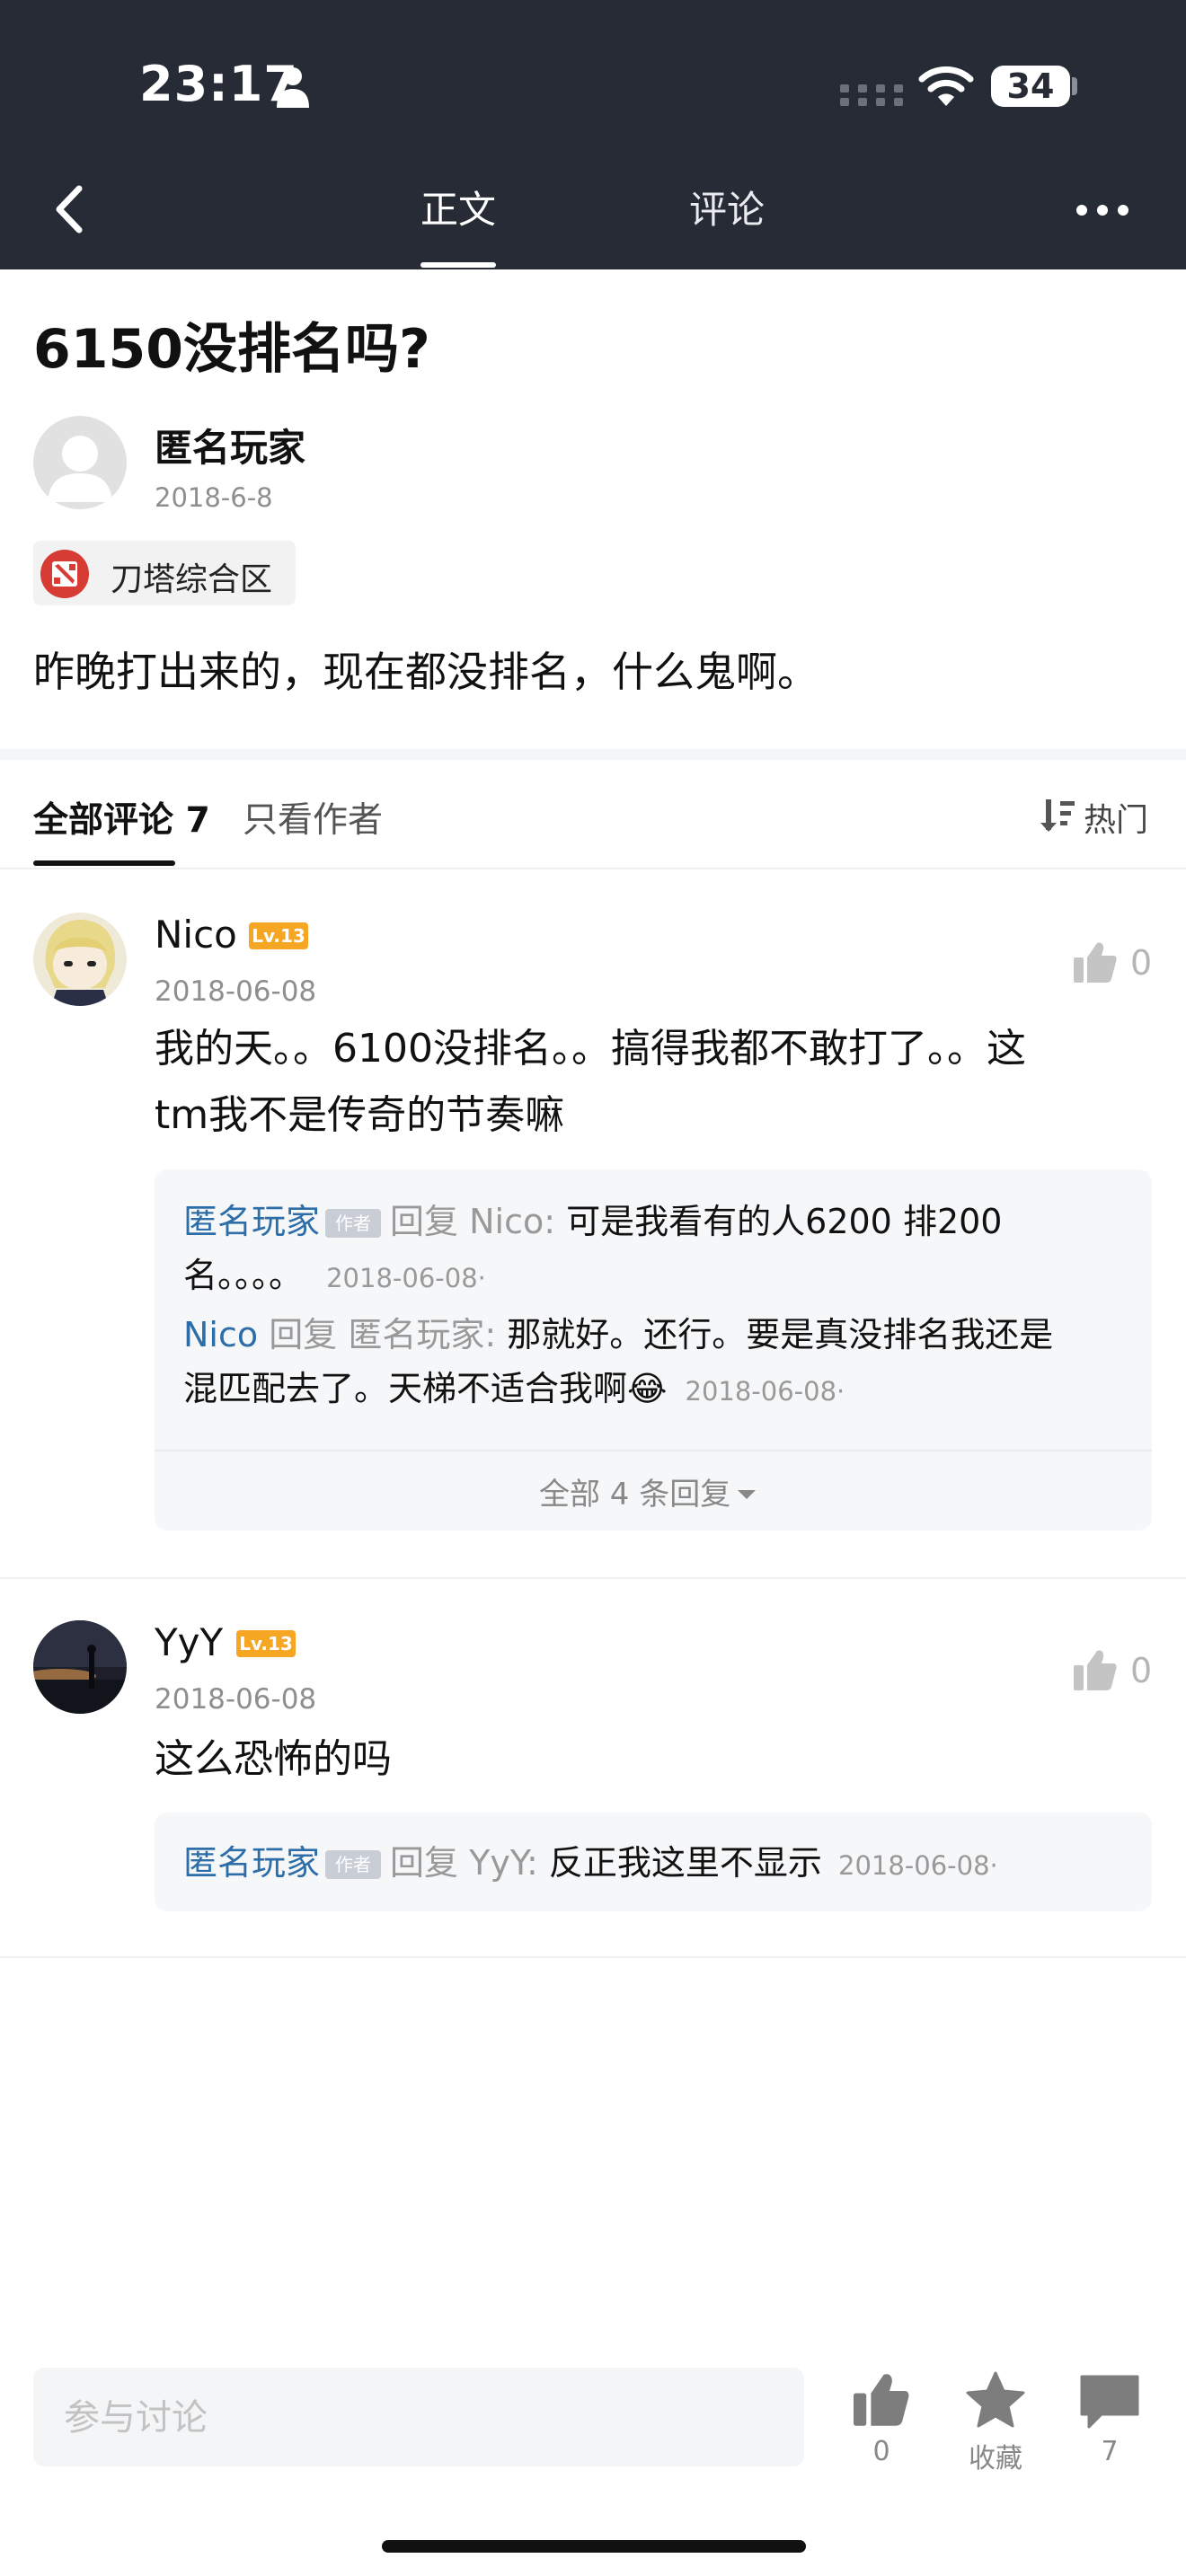 This screenshot has height=2576, width=1186. Describe the element at coordinates (512, 1221) in the screenshot. I see `reply-to: Nico:` at that location.